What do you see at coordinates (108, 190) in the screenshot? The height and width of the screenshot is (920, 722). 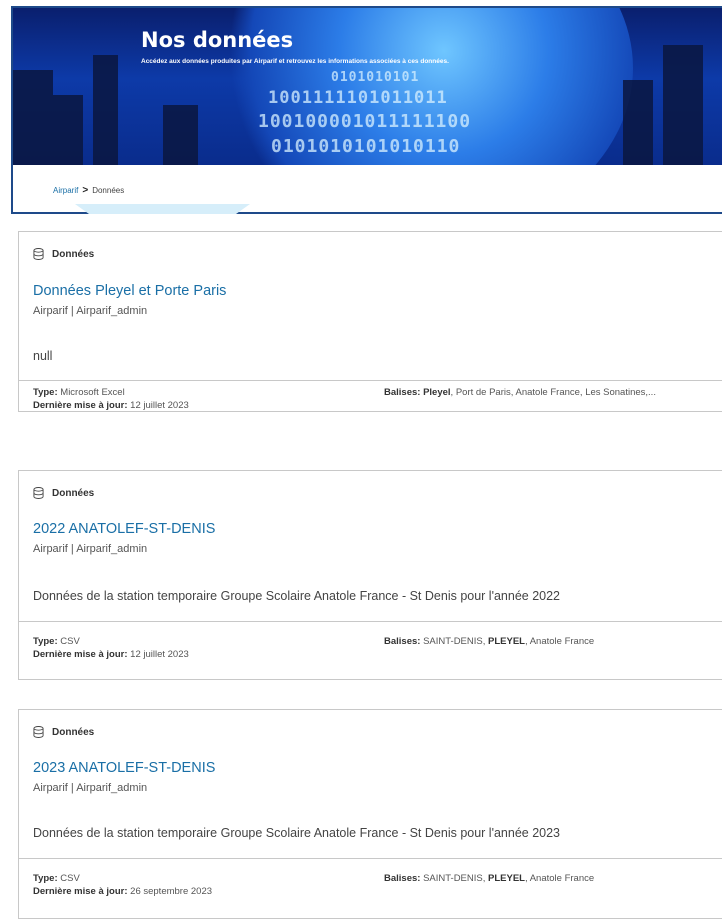 I see `breadcrumb-current: Données` at bounding box center [108, 190].